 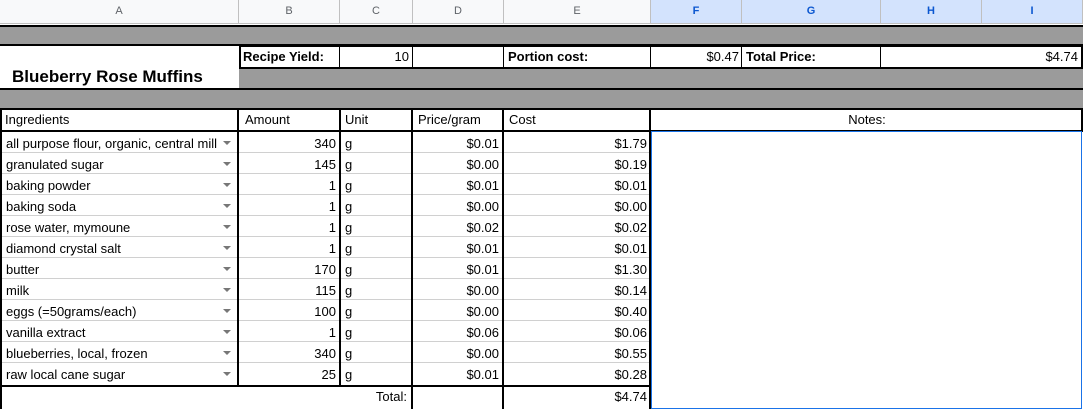 I want to click on cost-cell: $0.06, so click(x=576, y=331).